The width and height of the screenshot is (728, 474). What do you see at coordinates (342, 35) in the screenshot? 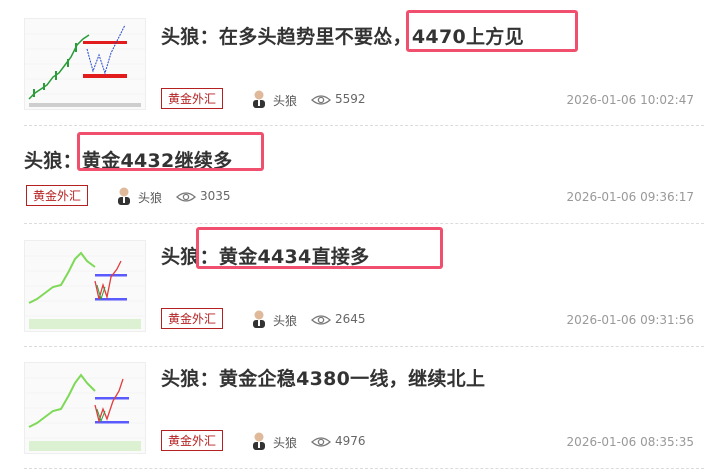
I see `article-title: 头狼：在多头趋势里不要怂，4470上方见` at bounding box center [342, 35].